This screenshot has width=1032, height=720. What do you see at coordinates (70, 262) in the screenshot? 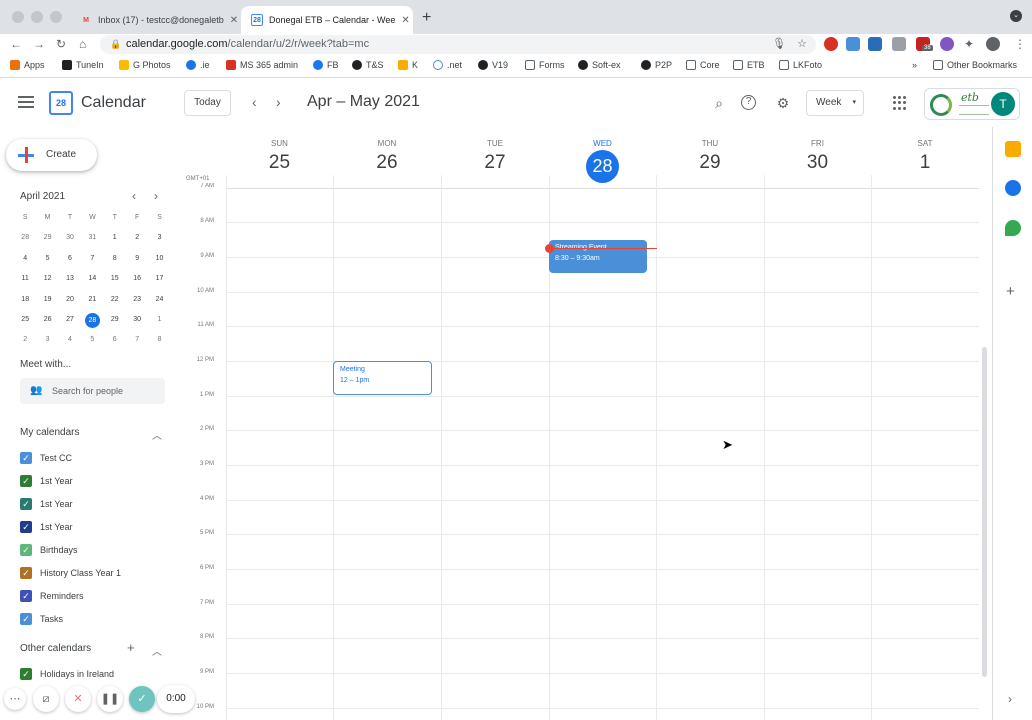
I see `mini-day: 6` at bounding box center [70, 262].